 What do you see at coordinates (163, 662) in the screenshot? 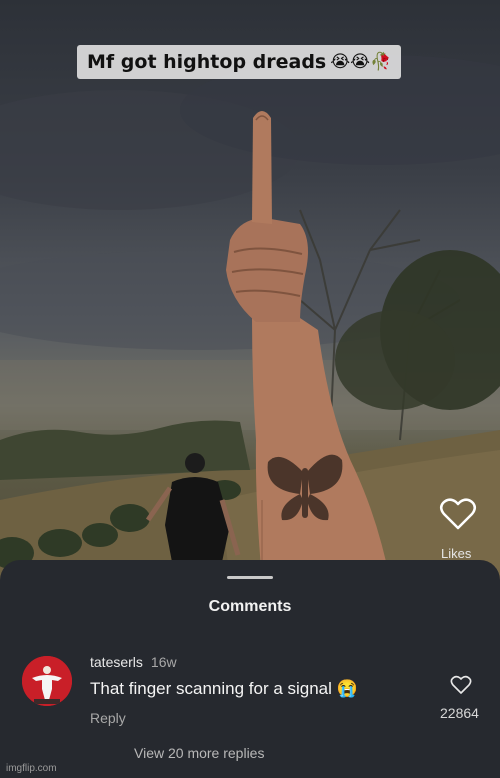
I see `comment-age: 16w` at bounding box center [163, 662].